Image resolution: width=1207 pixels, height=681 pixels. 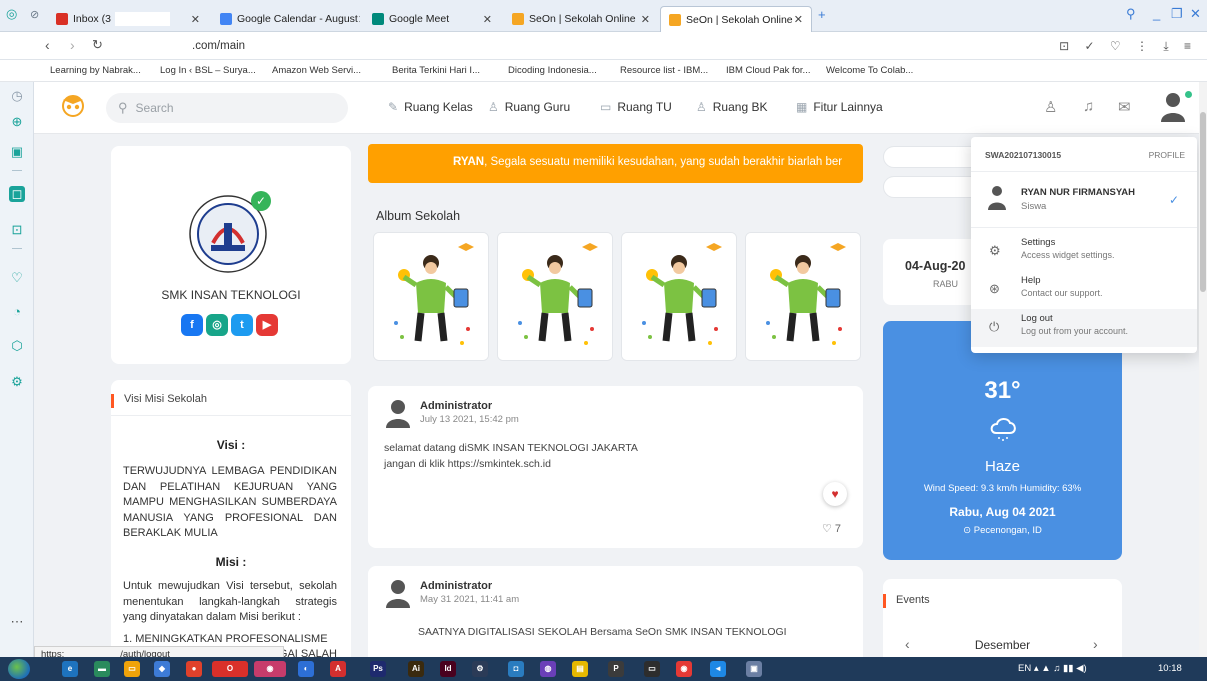 I want to click on app-icon: P, so click(x=616, y=669).